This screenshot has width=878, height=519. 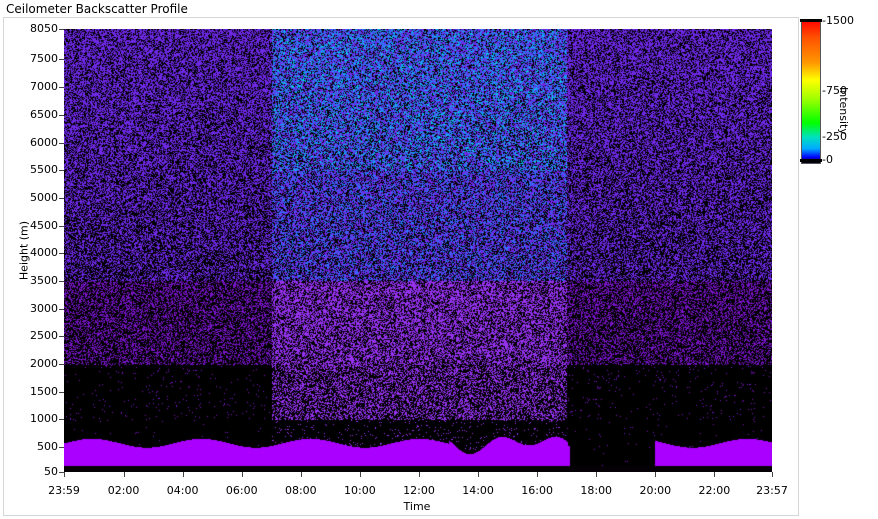 I want to click on y-tick-label: 50, so click(x=51, y=471).